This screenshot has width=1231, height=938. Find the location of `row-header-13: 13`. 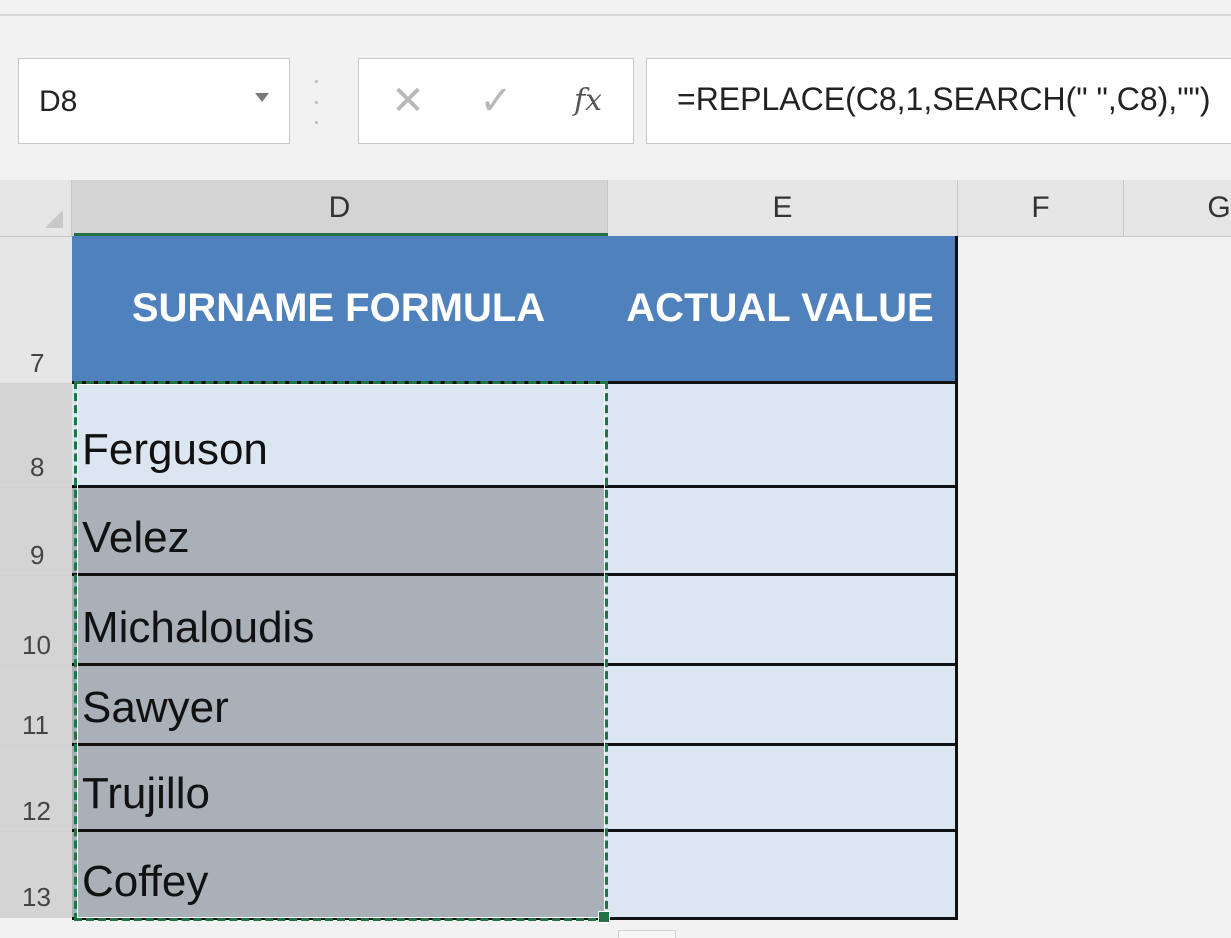

row-header-13: 13 is located at coordinates (36, 875).